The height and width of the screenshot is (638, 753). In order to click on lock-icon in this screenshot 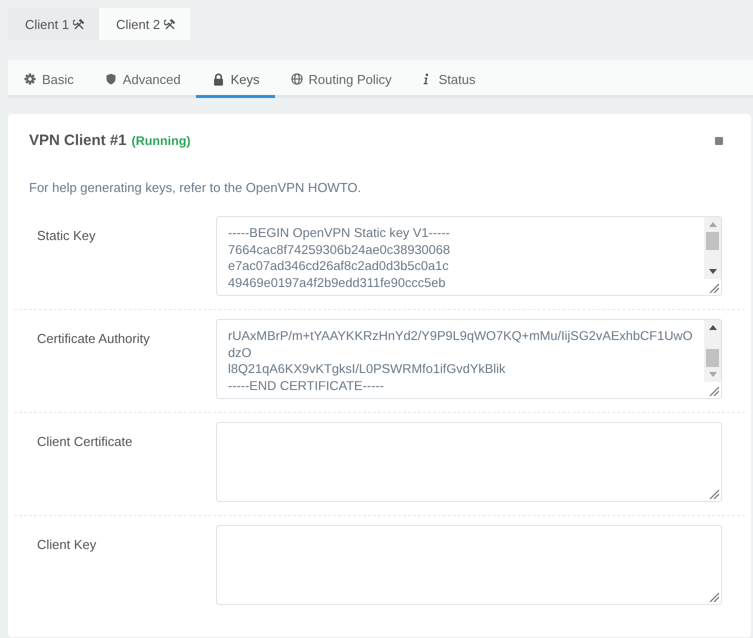, I will do `click(218, 79)`.